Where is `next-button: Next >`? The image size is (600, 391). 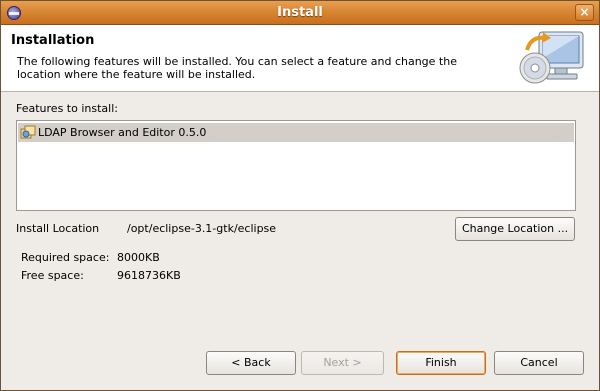 next-button: Next > is located at coordinates (342, 363).